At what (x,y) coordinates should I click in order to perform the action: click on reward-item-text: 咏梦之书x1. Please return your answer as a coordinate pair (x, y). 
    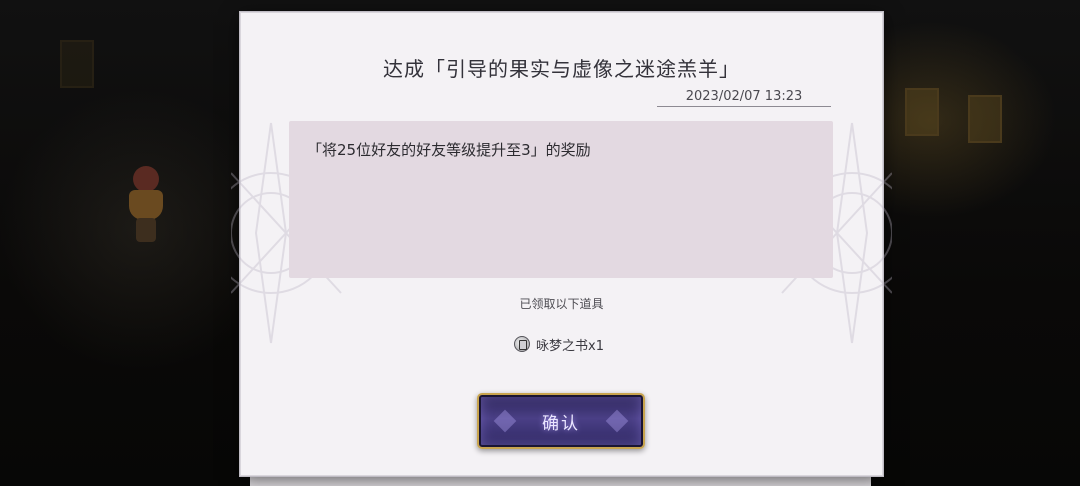
    Looking at the image, I should click on (570, 346).